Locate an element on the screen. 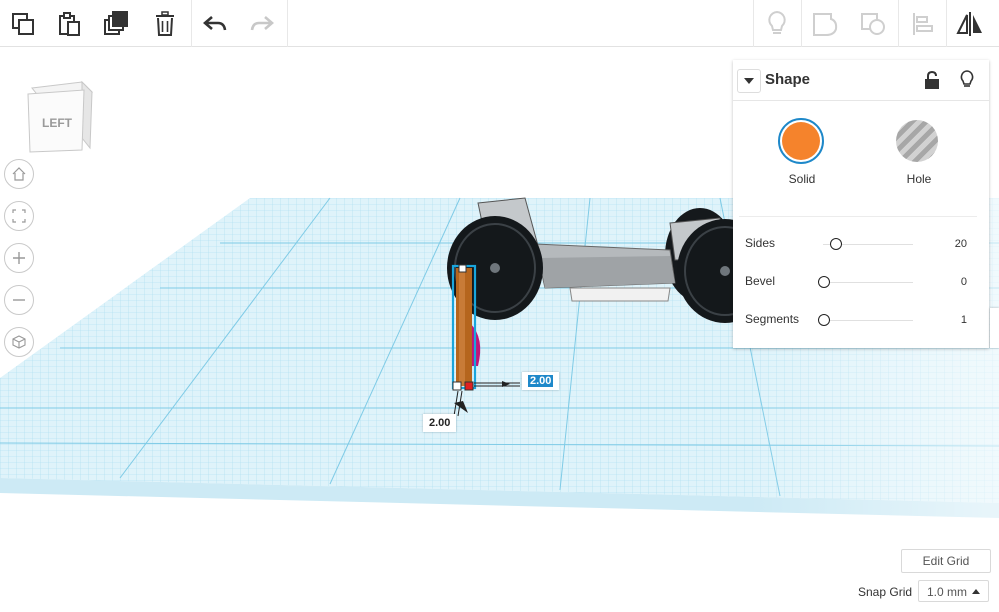 The image size is (999, 612). zoom-in-button is located at coordinates (19, 258).